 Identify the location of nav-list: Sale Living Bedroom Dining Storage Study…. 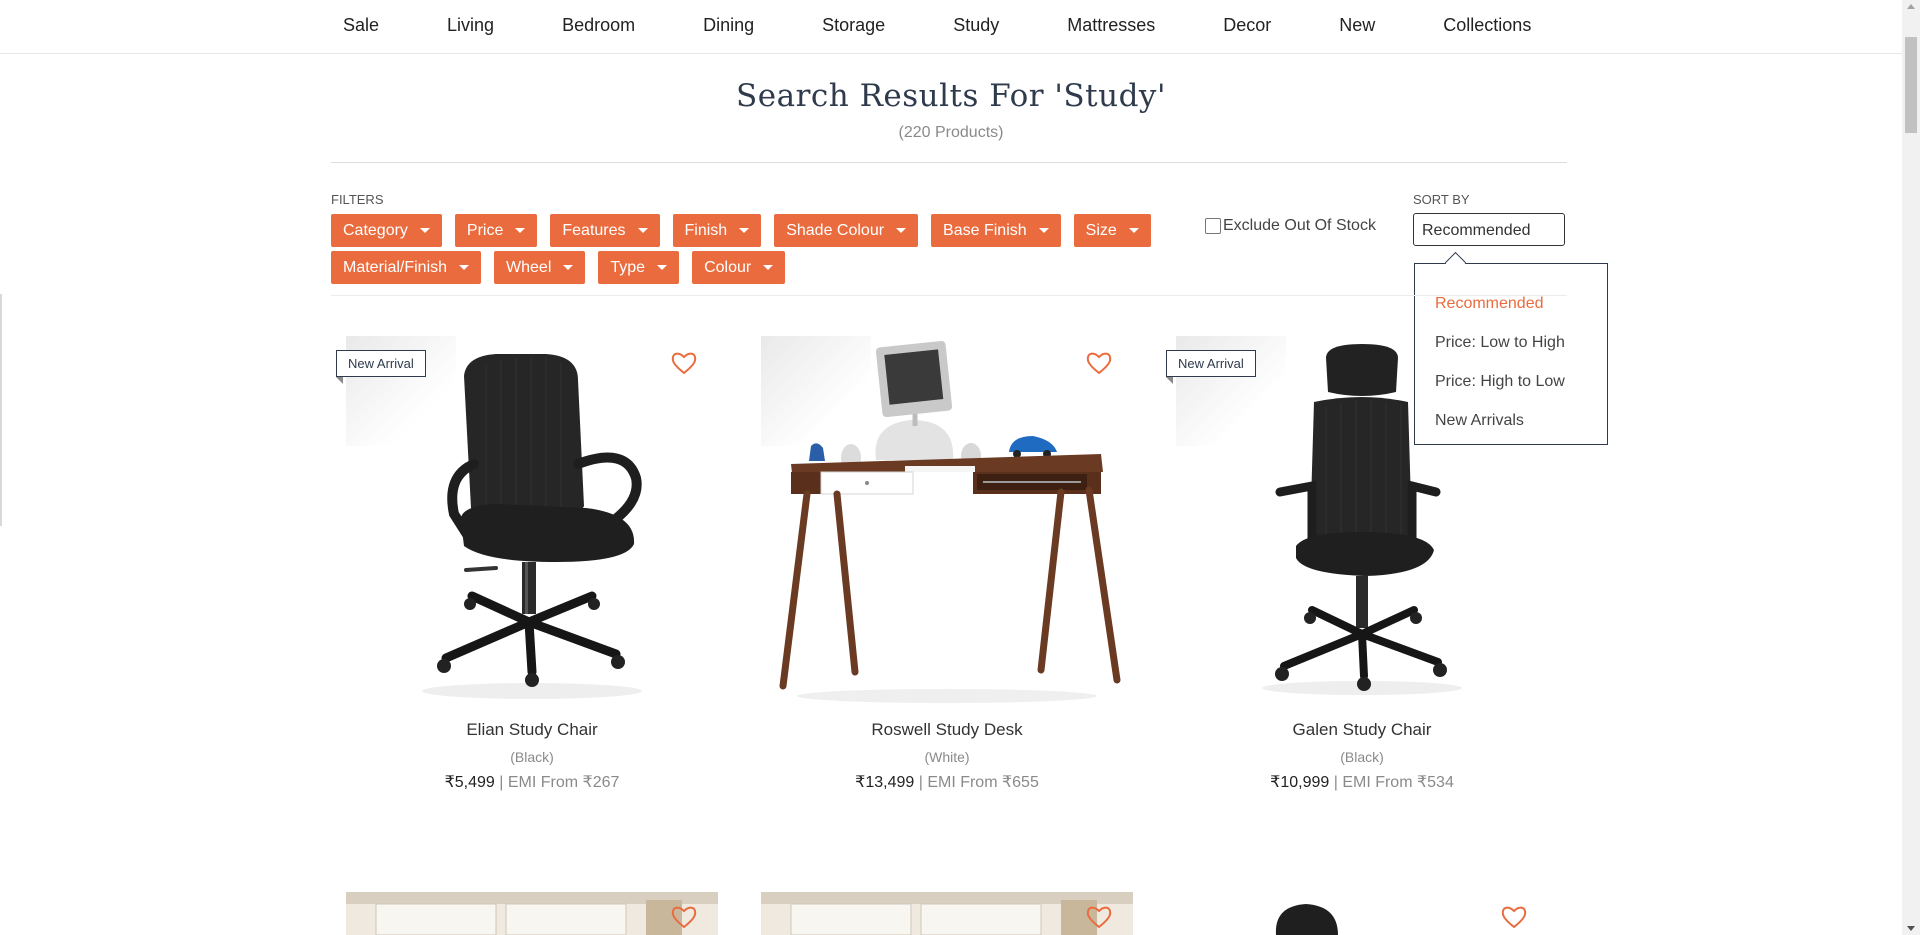
(937, 26).